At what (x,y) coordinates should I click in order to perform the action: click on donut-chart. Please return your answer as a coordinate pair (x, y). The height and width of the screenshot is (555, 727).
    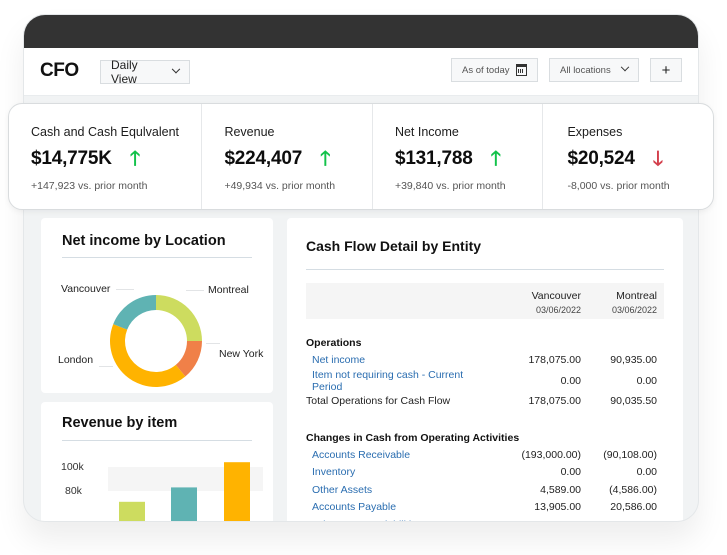
    Looking at the image, I should click on (156, 341).